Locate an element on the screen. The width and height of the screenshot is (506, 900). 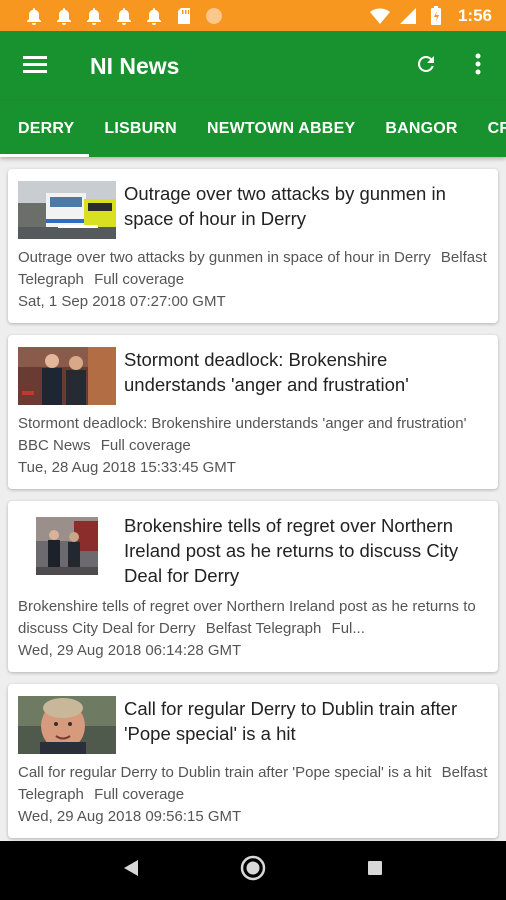
signal-icon is located at coordinates (408, 16).